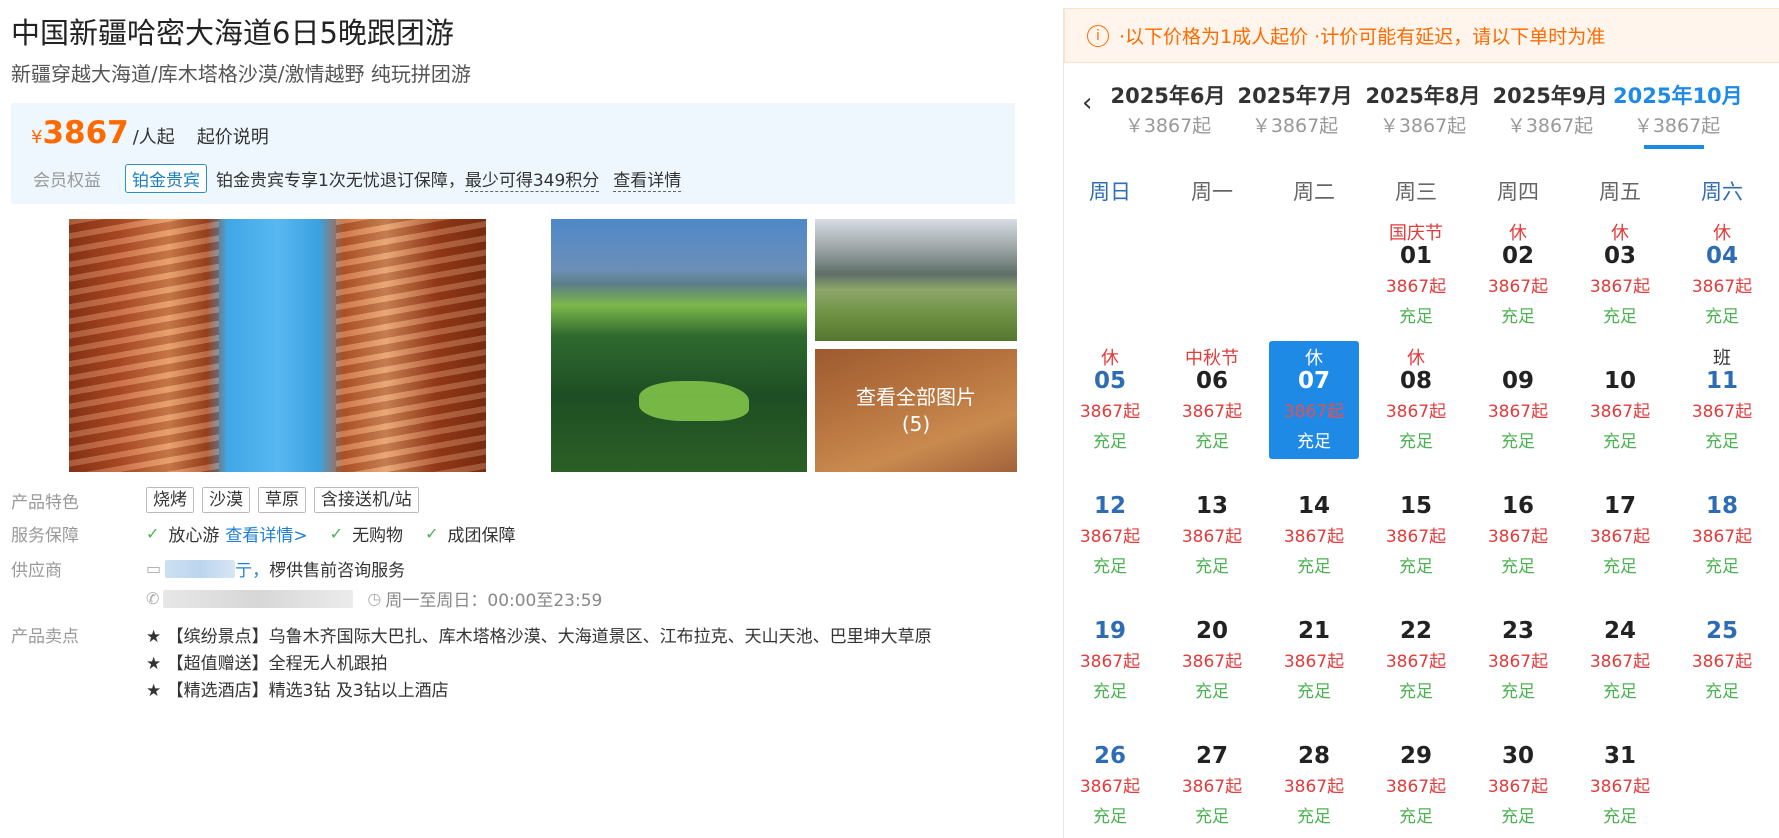 This screenshot has height=838, width=1779. Describe the element at coordinates (1620, 650) in the screenshot. I see `calendar-day-24: 24 3867起 充足` at that location.